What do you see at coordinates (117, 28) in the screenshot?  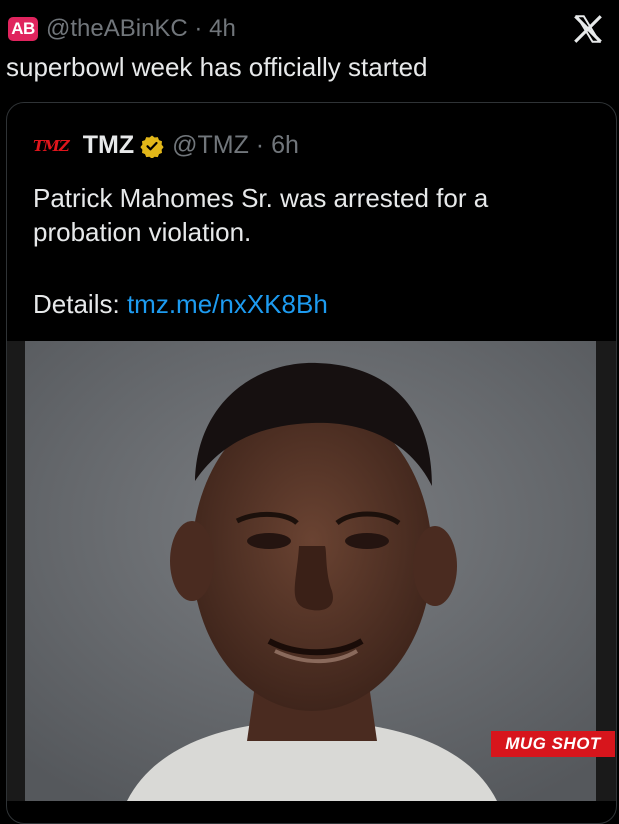 I see `tweet-handle: @theABinKC` at bounding box center [117, 28].